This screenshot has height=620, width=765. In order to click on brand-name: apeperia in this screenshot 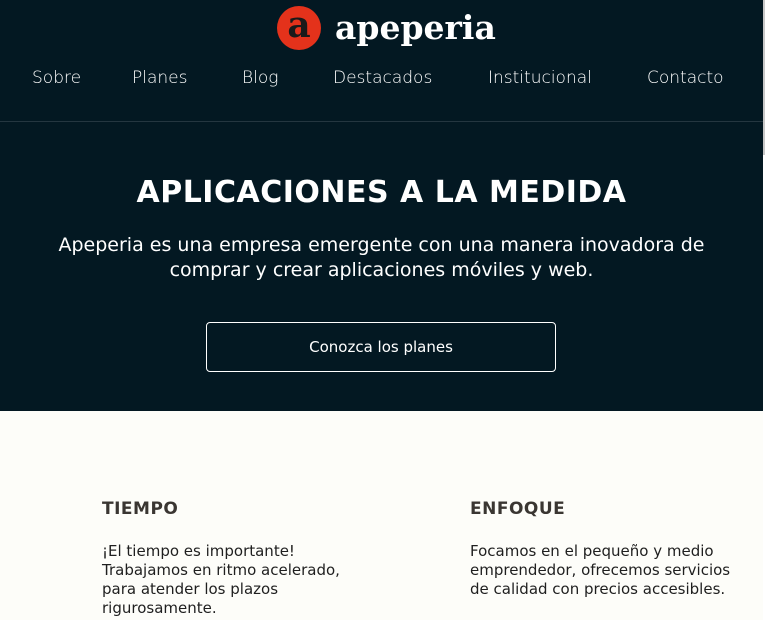, I will do `click(415, 27)`.